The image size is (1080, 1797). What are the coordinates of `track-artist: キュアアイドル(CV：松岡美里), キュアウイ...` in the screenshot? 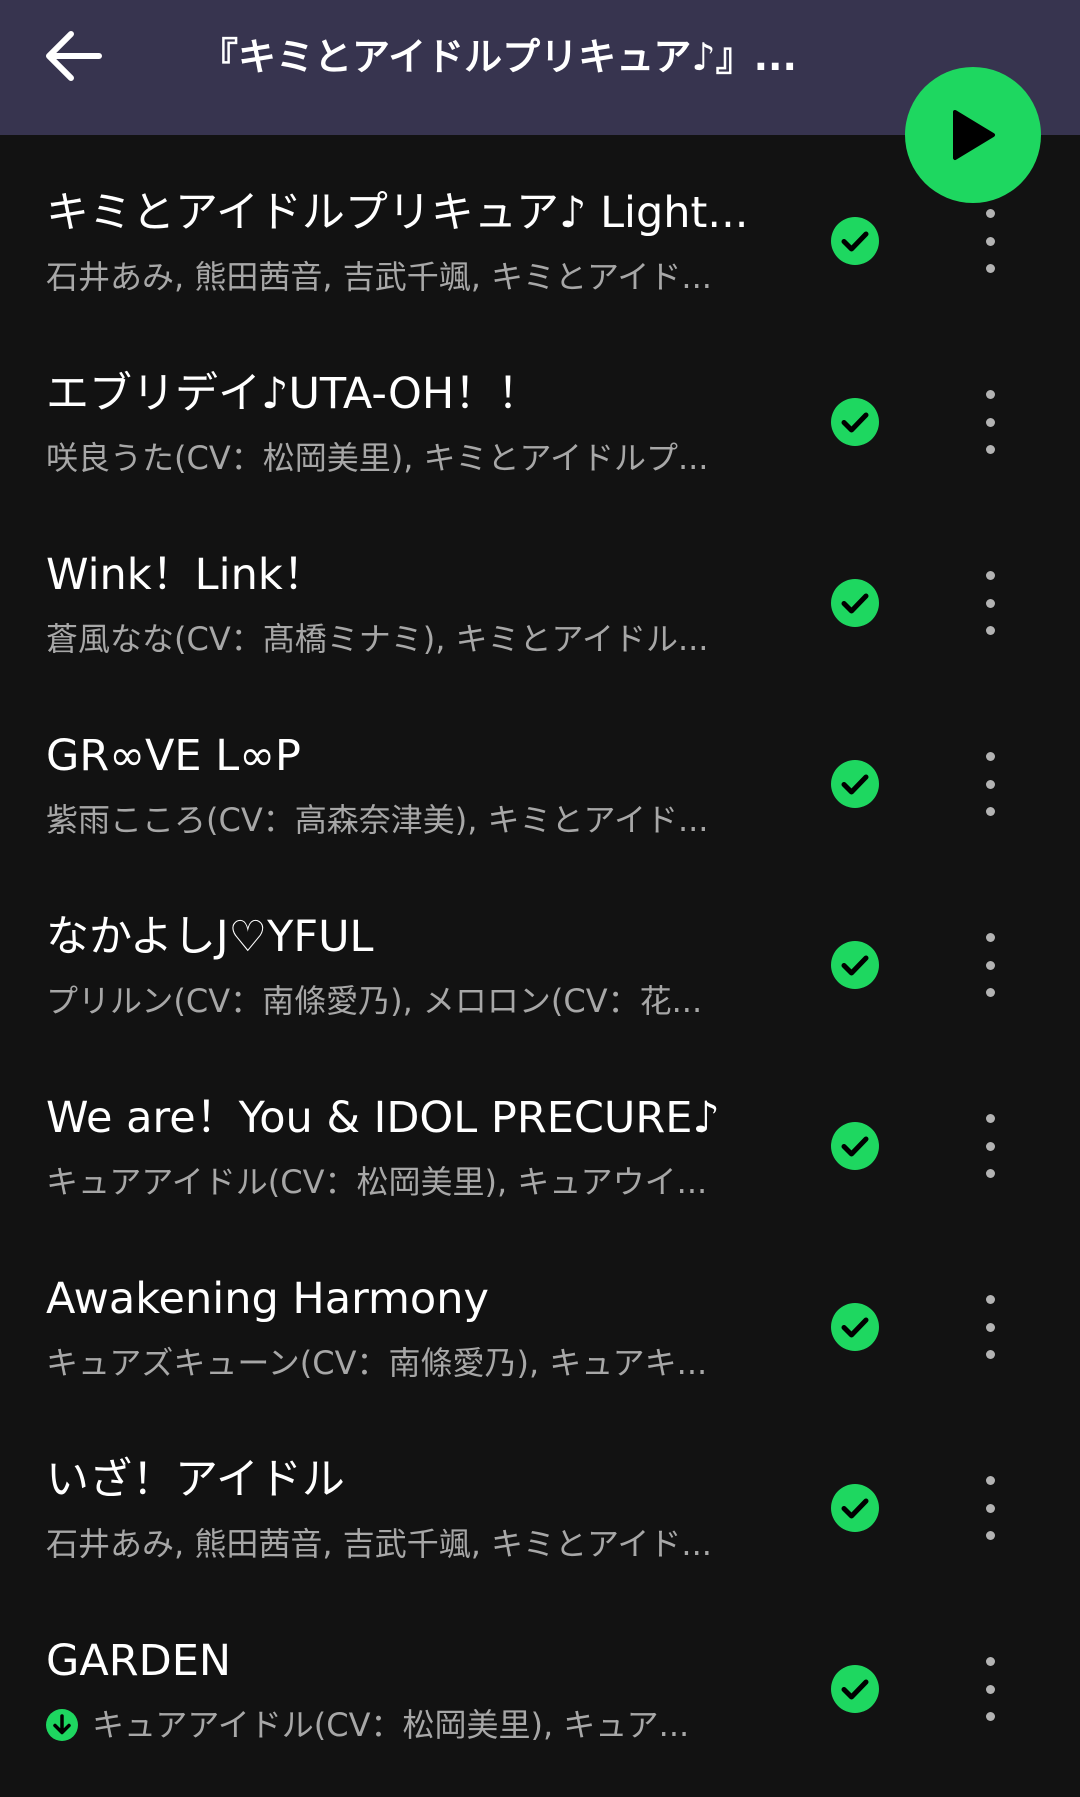 It's located at (377, 1182).